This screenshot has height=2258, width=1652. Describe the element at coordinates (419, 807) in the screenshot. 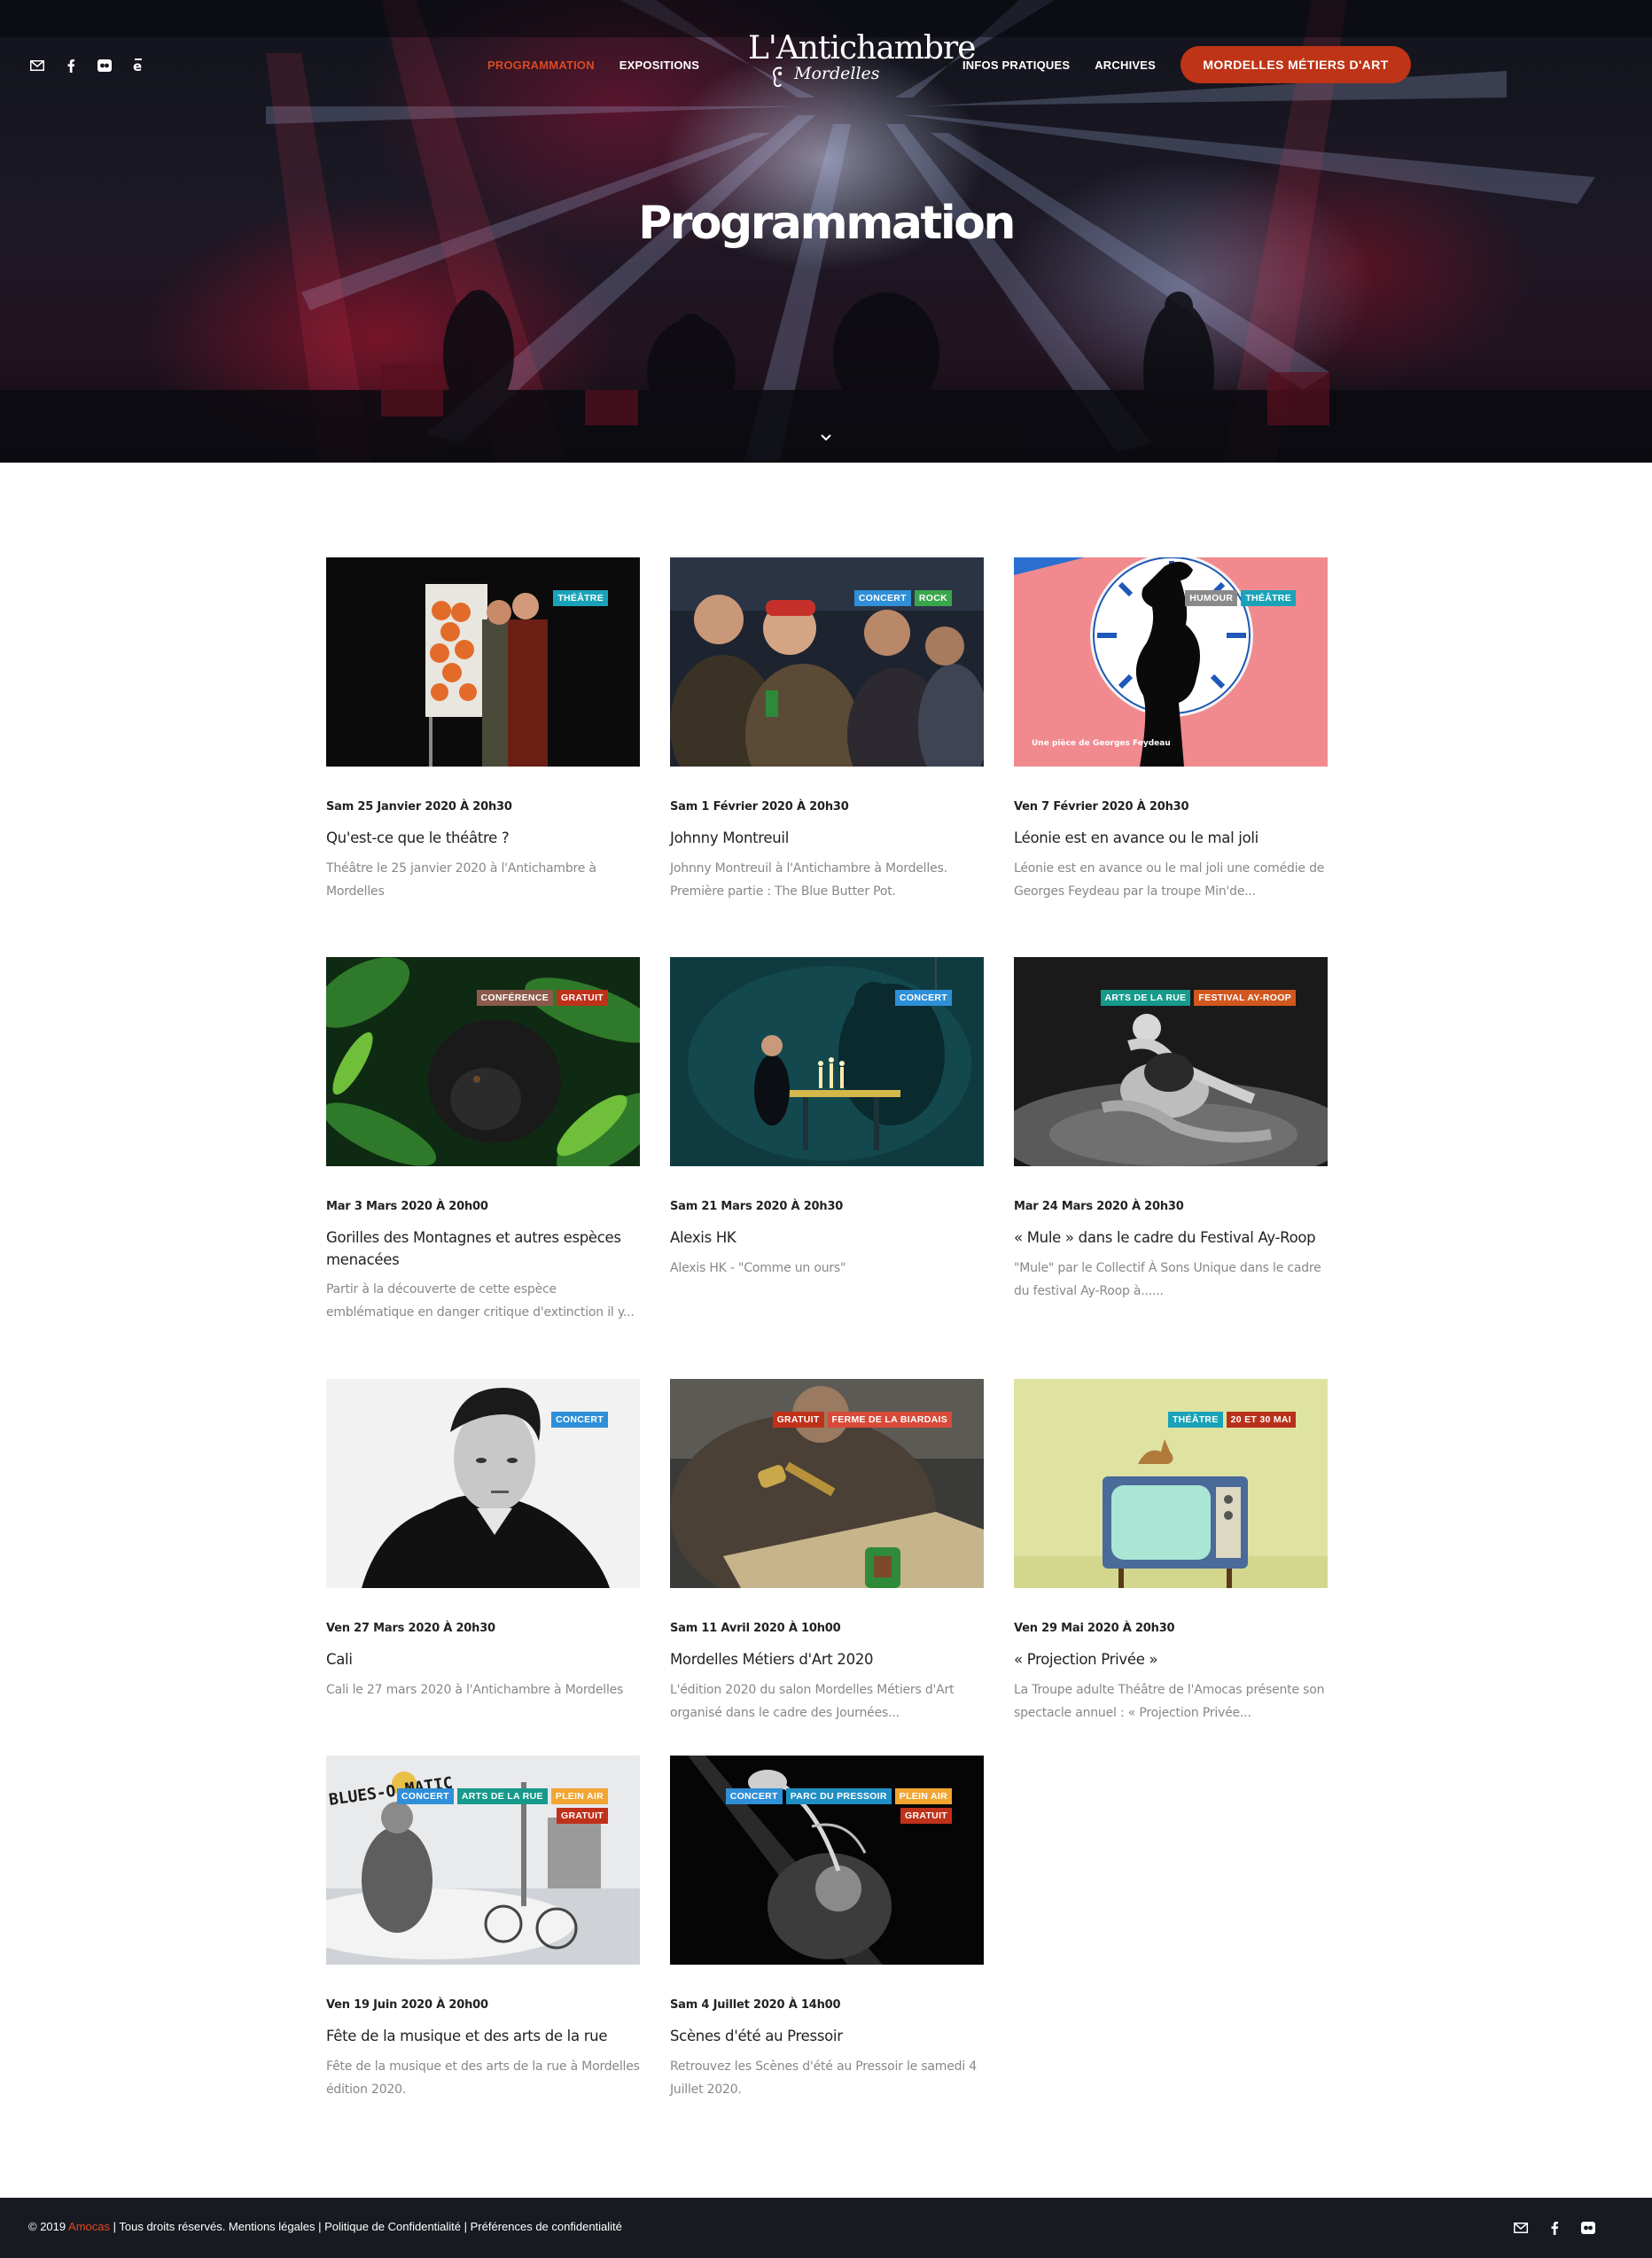

I see `event-date: Sam 25 Janvier 2020 À 20h30` at that location.